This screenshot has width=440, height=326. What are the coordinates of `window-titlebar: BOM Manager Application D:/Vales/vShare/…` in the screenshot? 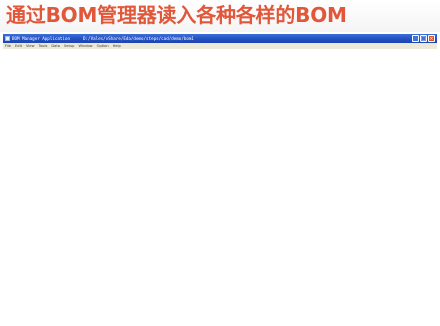 It's located at (220, 38).